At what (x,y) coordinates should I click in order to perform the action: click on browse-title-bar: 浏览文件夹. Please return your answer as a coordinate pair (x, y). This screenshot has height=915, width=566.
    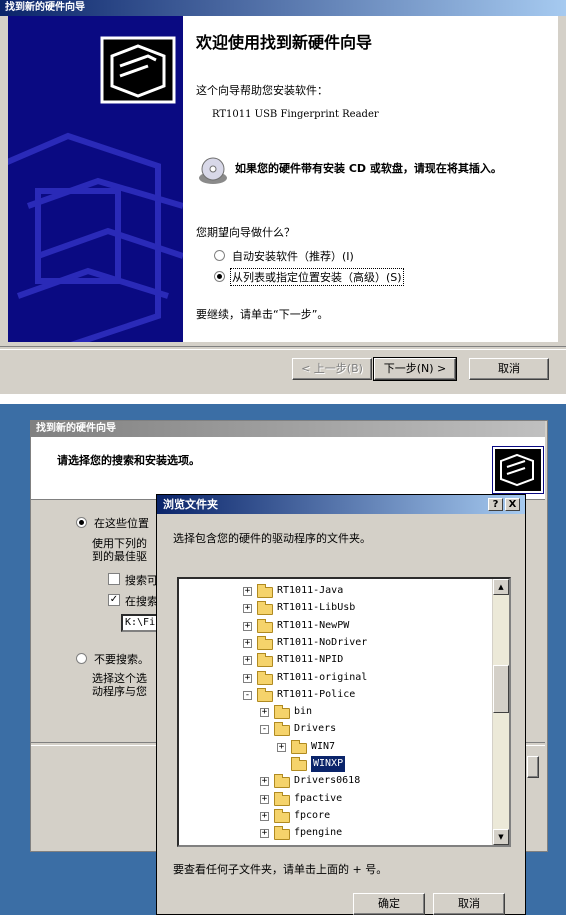
    Looking at the image, I should click on (341, 504).